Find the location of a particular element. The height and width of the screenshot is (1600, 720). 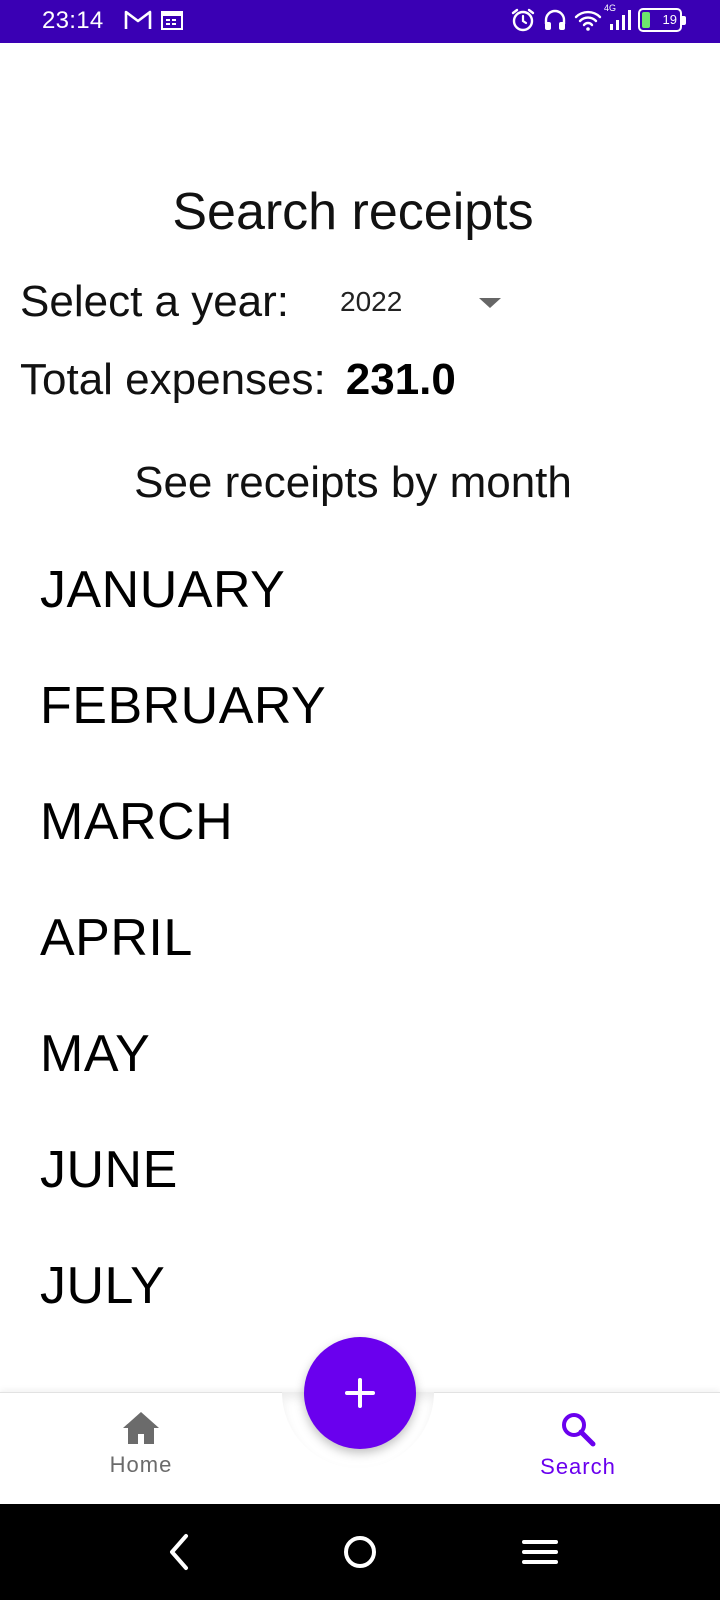

gmail-icon is located at coordinates (138, 19).